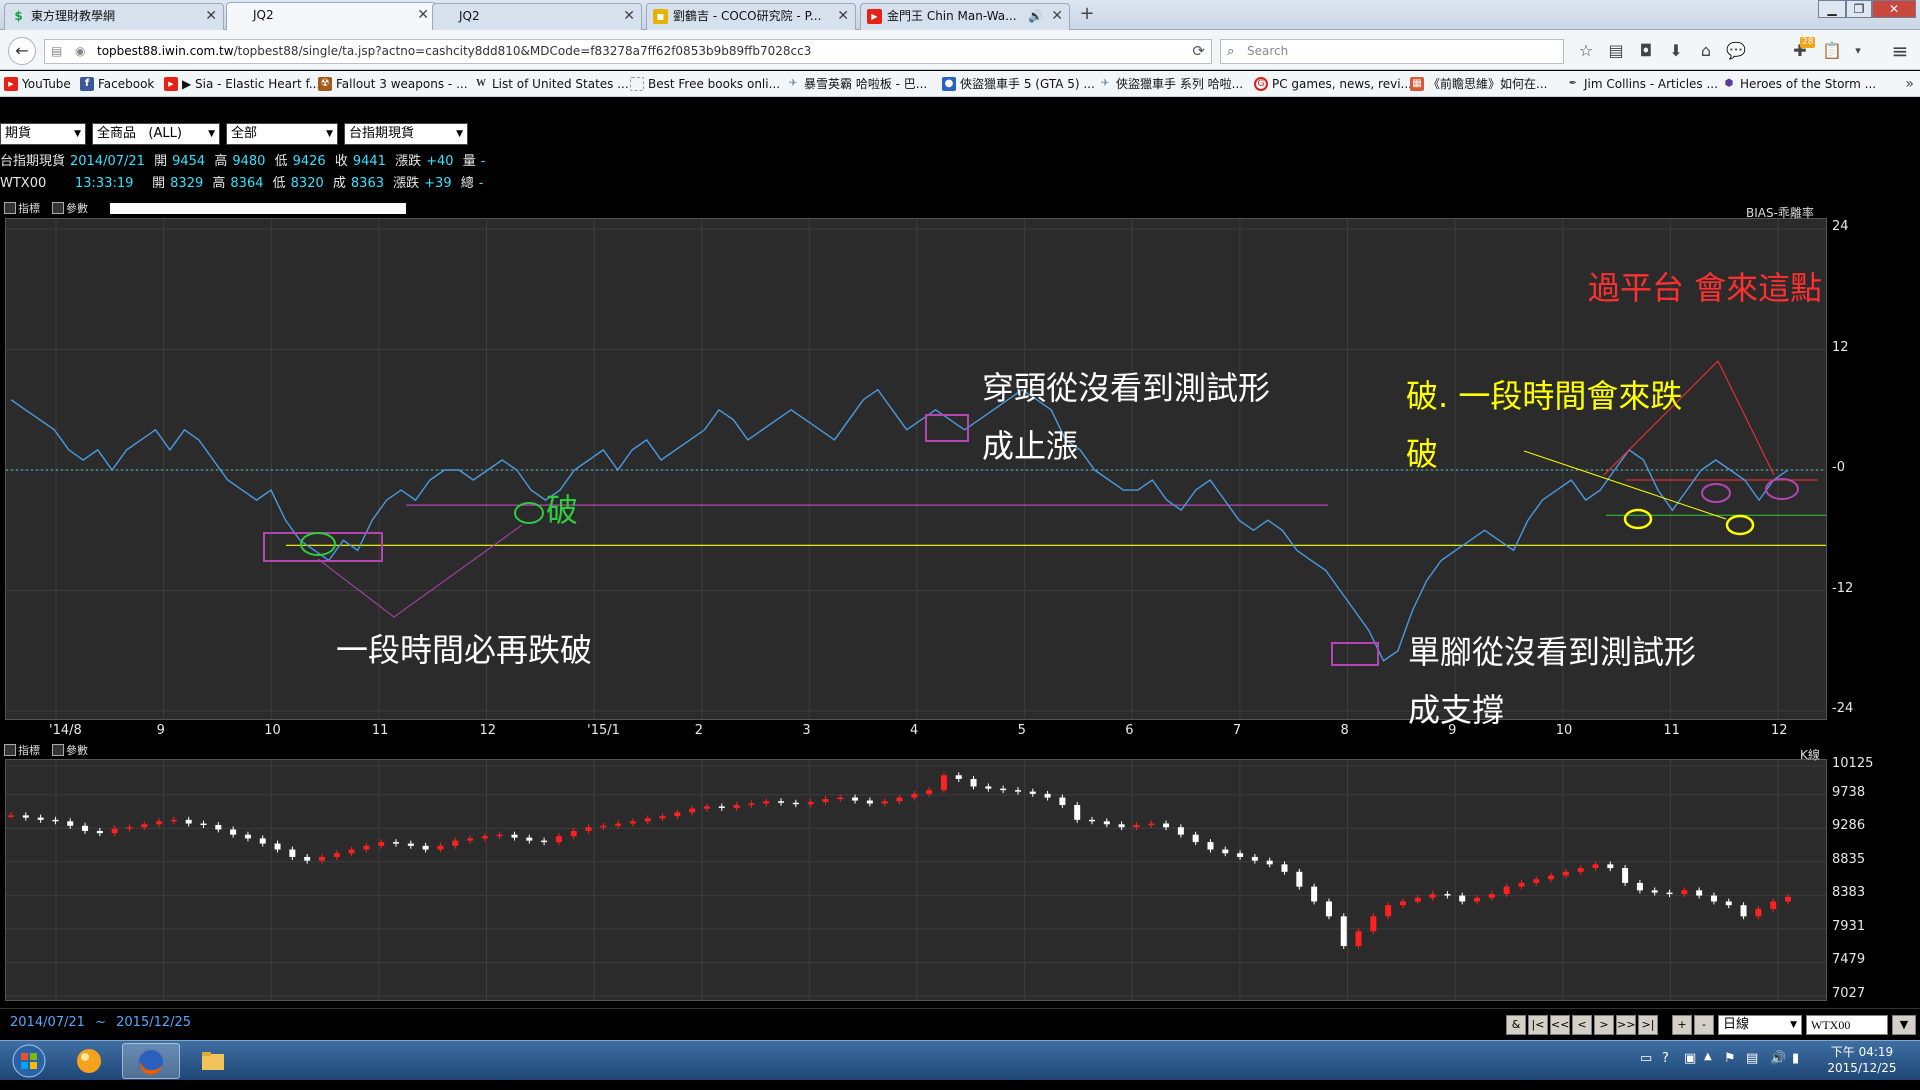 Image resolution: width=1920 pixels, height=1090 pixels. What do you see at coordinates (43, 134) in the screenshot?
I see `category-select: 期貨 ▼` at bounding box center [43, 134].